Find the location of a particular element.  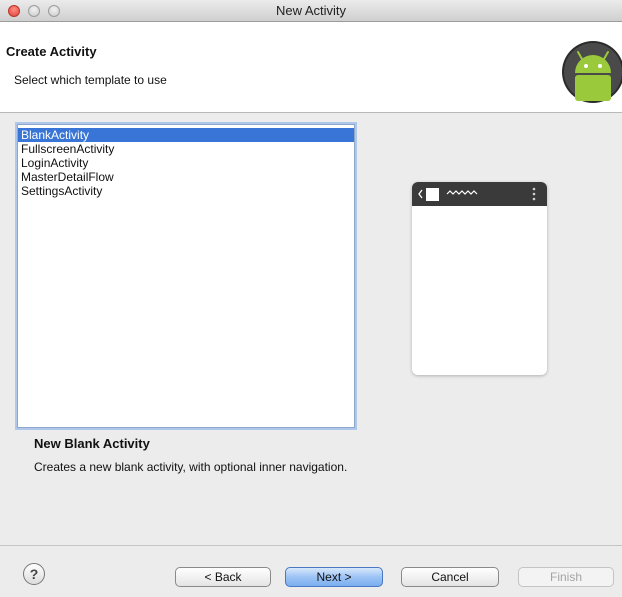

next-button: Next > is located at coordinates (334, 577).